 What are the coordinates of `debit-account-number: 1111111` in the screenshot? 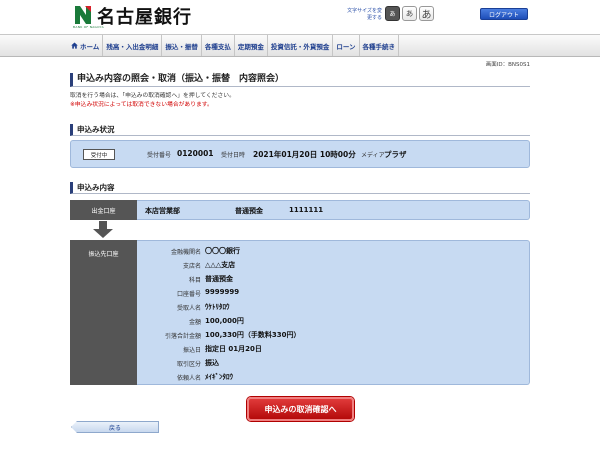 It's located at (306, 210).